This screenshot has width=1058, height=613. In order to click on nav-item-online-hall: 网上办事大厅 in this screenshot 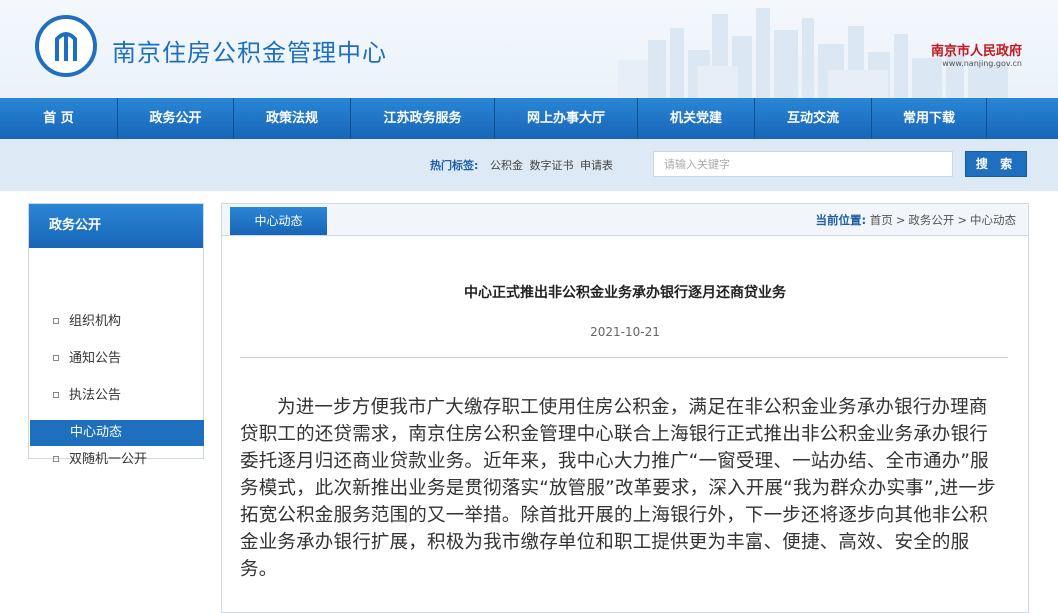, I will do `click(566, 118)`.